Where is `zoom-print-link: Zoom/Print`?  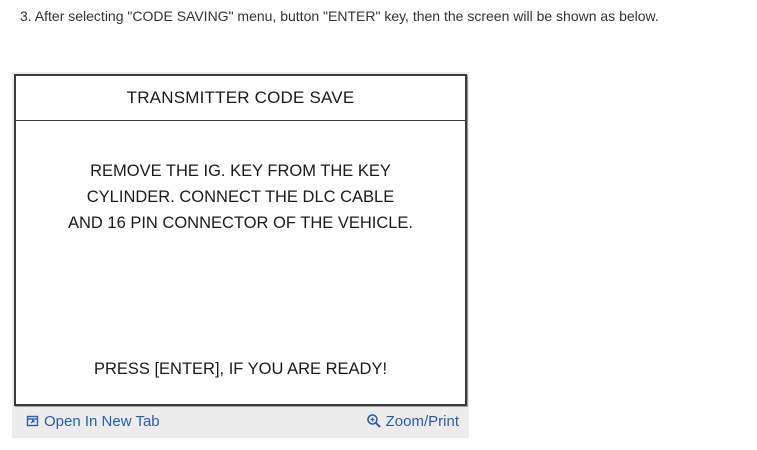
zoom-print-link: Zoom/Print is located at coordinates (412, 421).